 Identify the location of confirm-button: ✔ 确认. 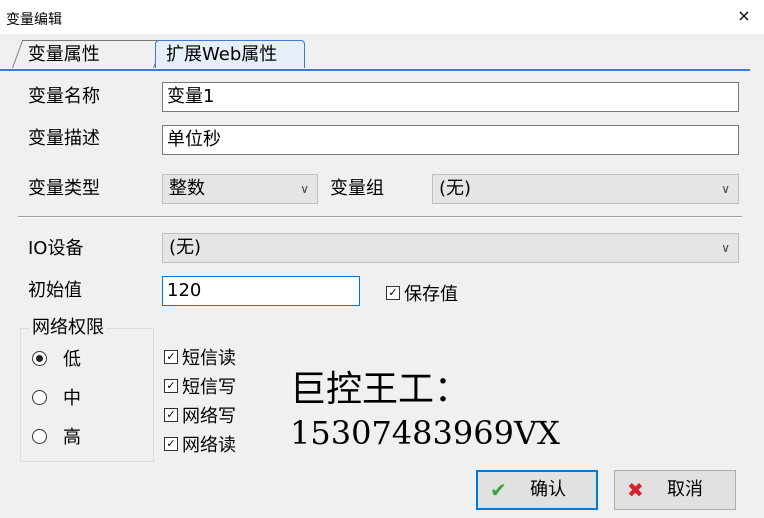
(537, 490).